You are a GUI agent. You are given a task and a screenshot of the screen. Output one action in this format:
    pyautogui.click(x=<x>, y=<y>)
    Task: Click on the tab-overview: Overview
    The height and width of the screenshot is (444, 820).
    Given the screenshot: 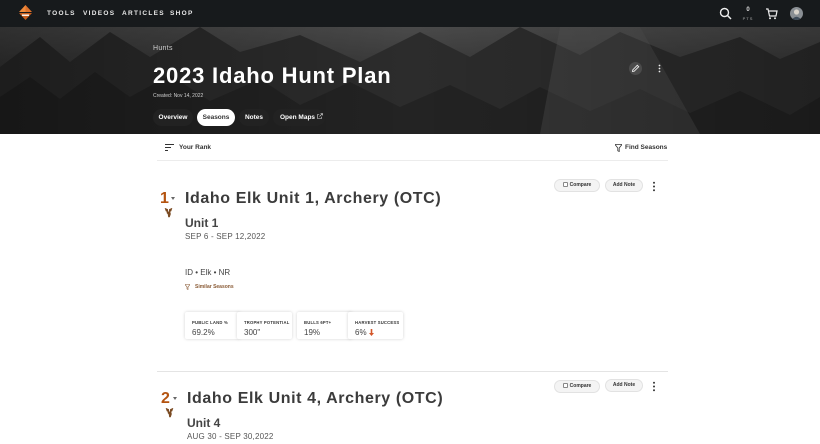 What is the action you would take?
    pyautogui.click(x=173, y=117)
    